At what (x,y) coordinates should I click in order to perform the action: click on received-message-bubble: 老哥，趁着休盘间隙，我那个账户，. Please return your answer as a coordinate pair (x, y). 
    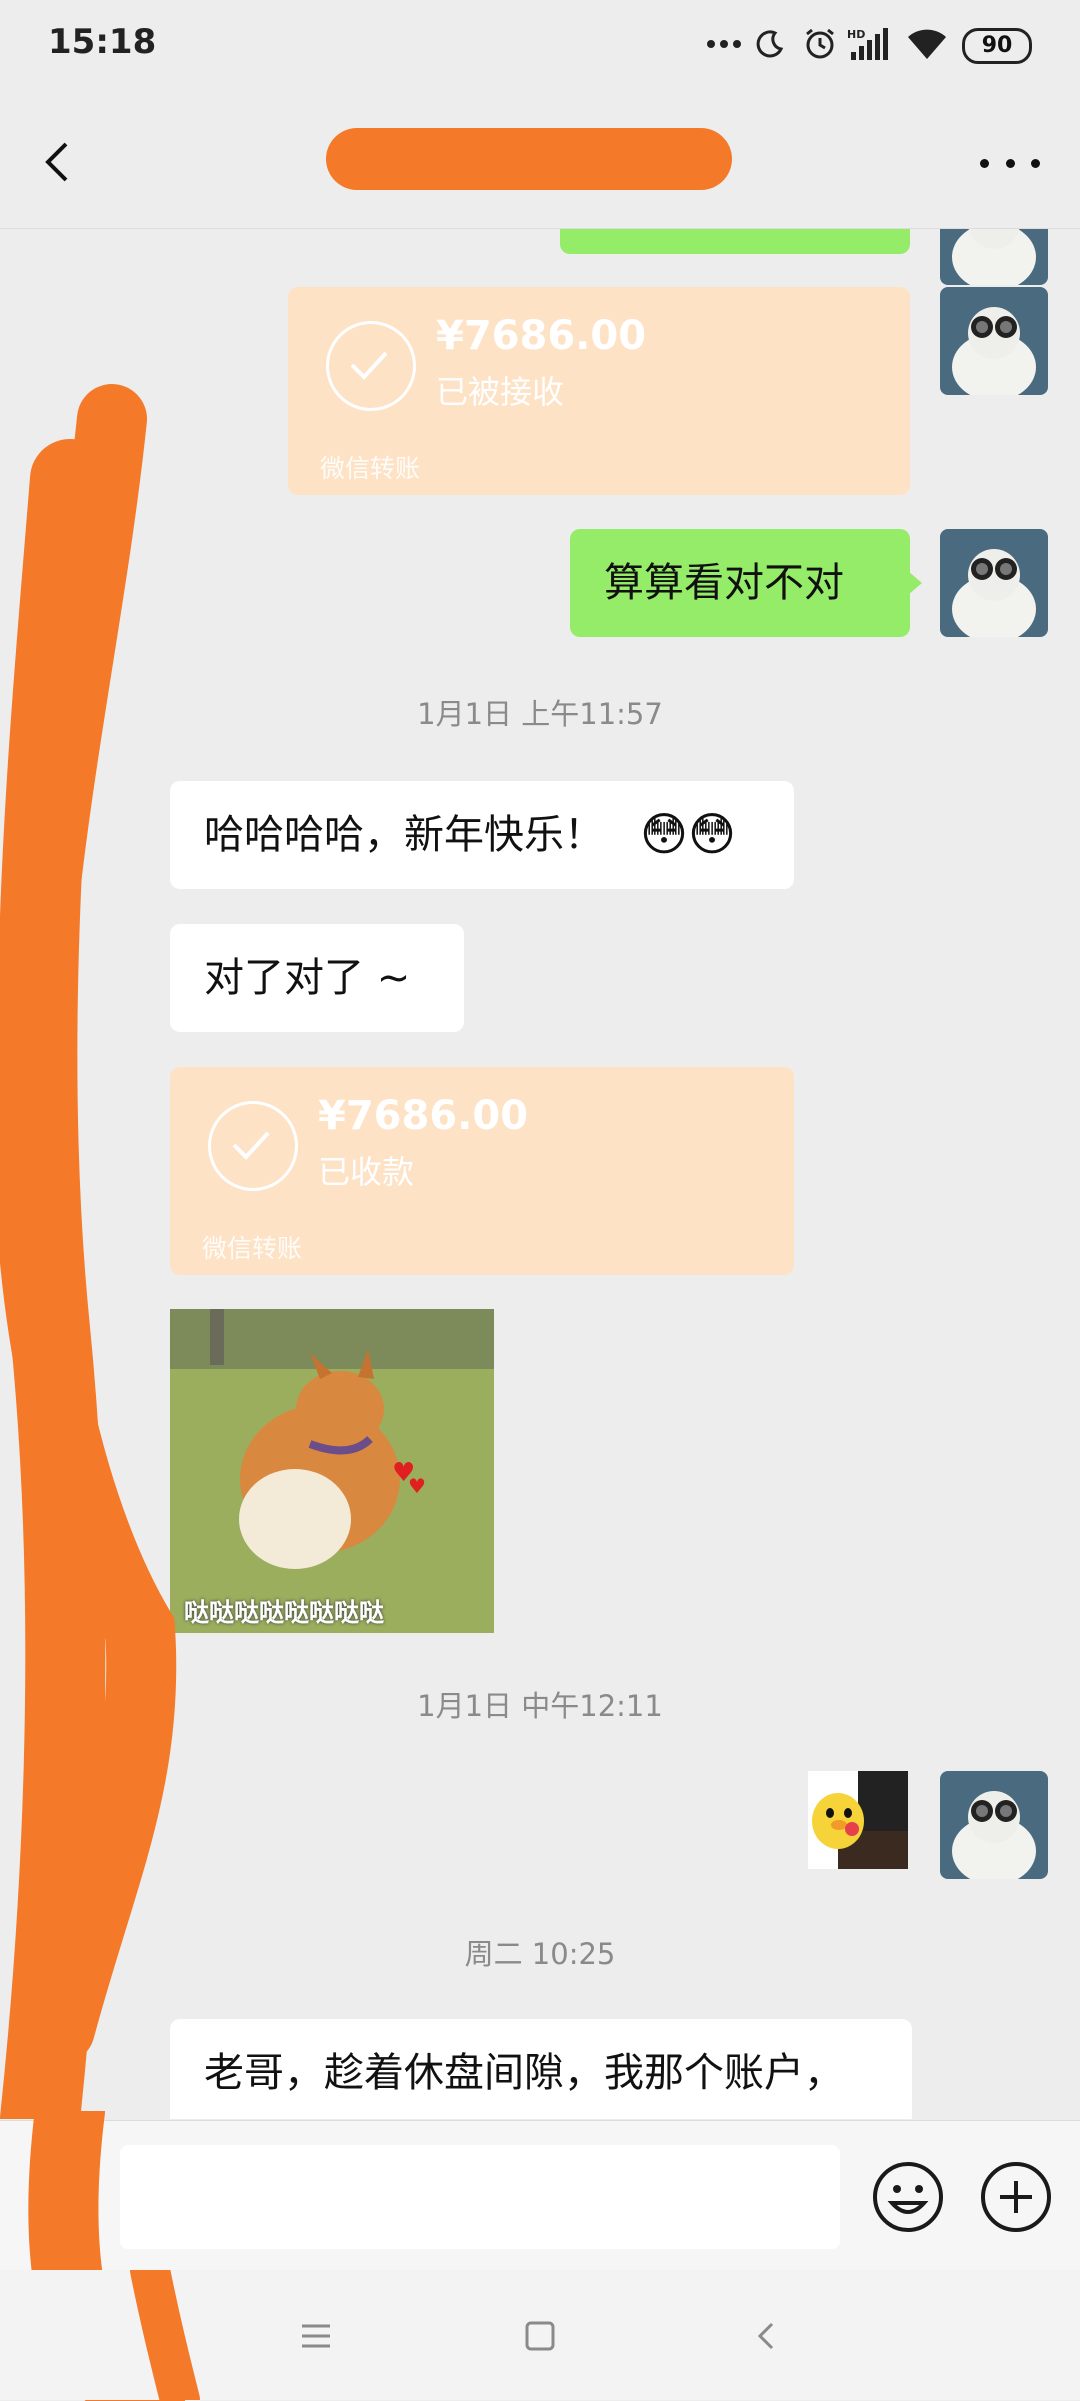
    Looking at the image, I should click on (541, 2069).